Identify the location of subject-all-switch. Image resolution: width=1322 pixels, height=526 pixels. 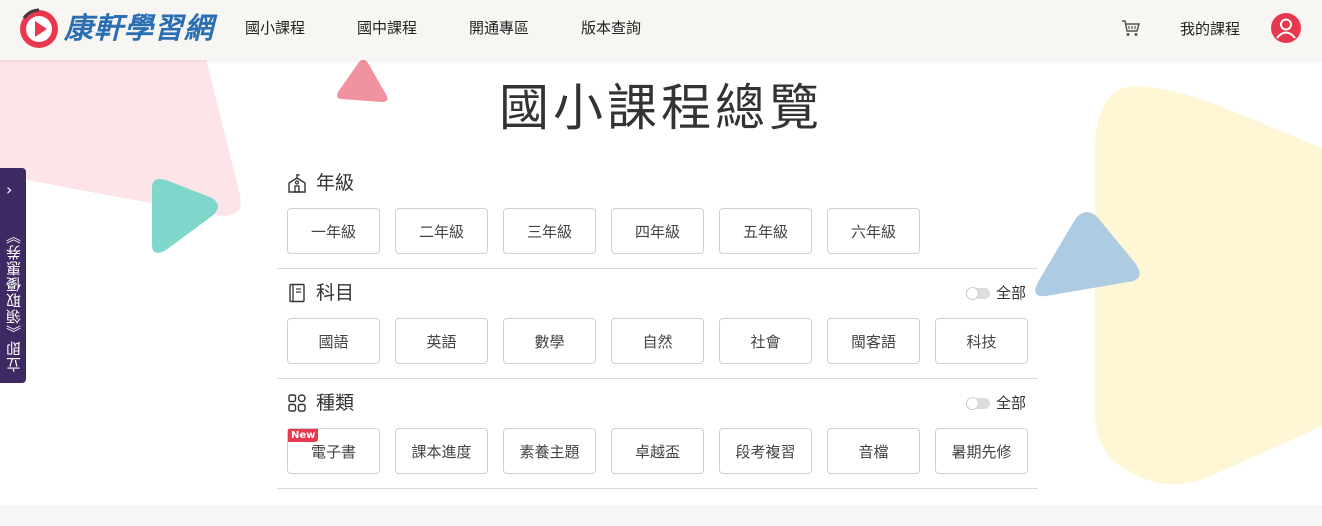
(978, 293).